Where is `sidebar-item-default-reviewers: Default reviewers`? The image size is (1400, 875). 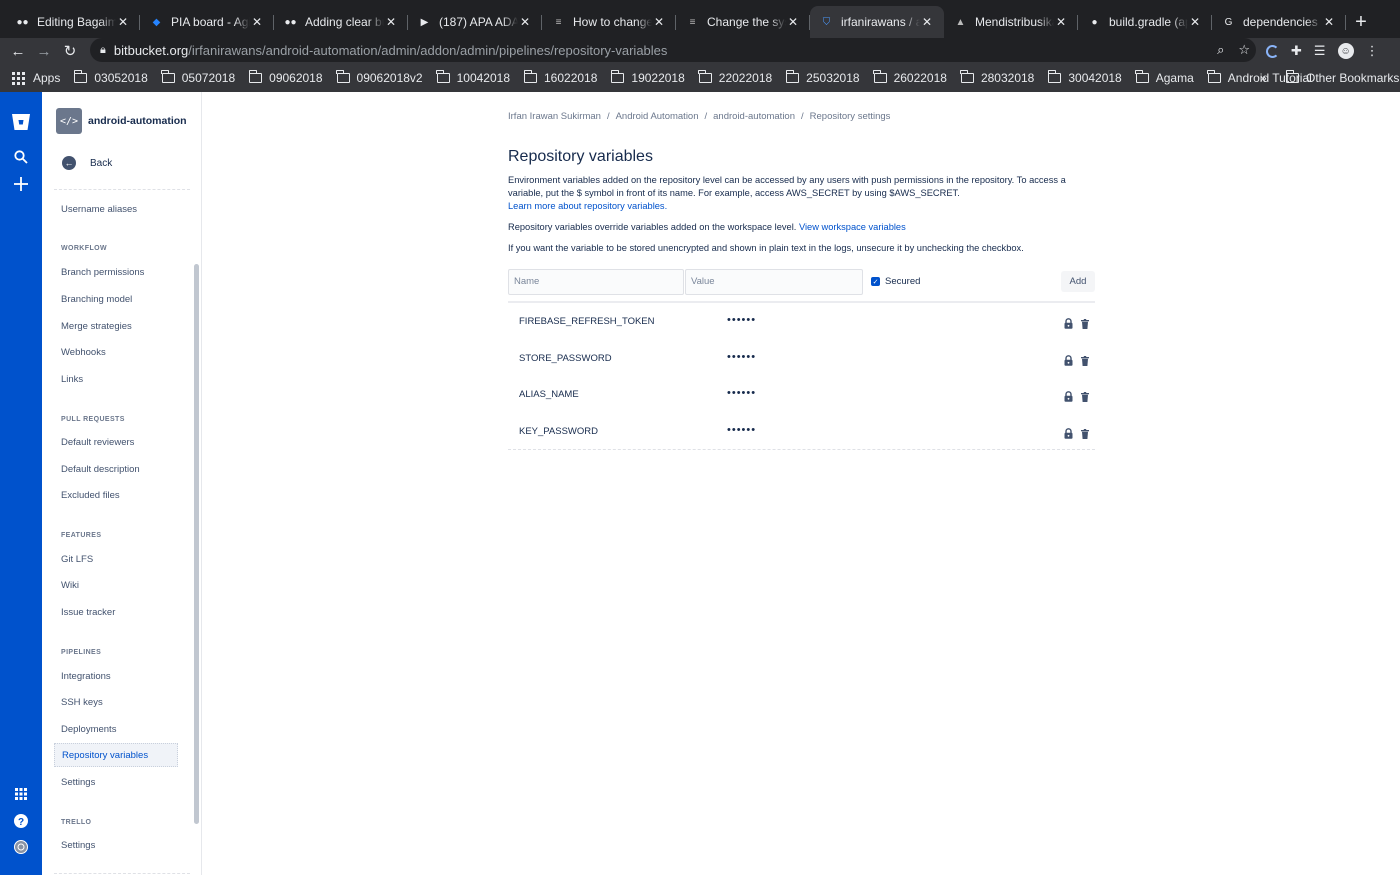
sidebar-item-default-reviewers: Default reviewers is located at coordinates (97, 442).